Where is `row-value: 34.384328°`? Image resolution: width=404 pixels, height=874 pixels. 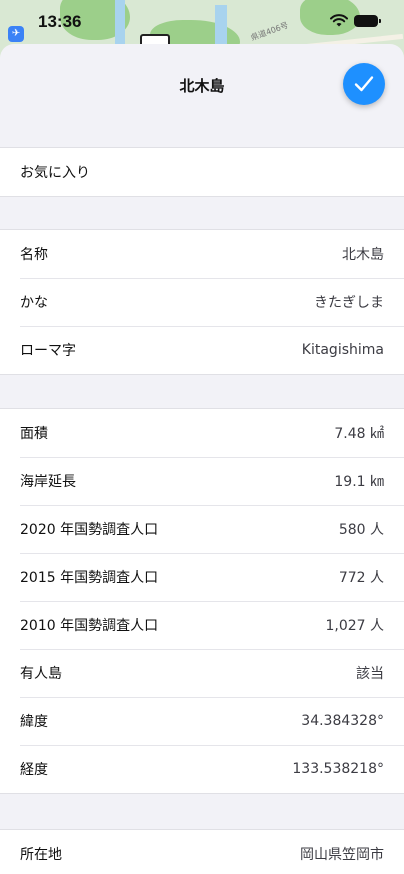
row-value: 34.384328° is located at coordinates (342, 721).